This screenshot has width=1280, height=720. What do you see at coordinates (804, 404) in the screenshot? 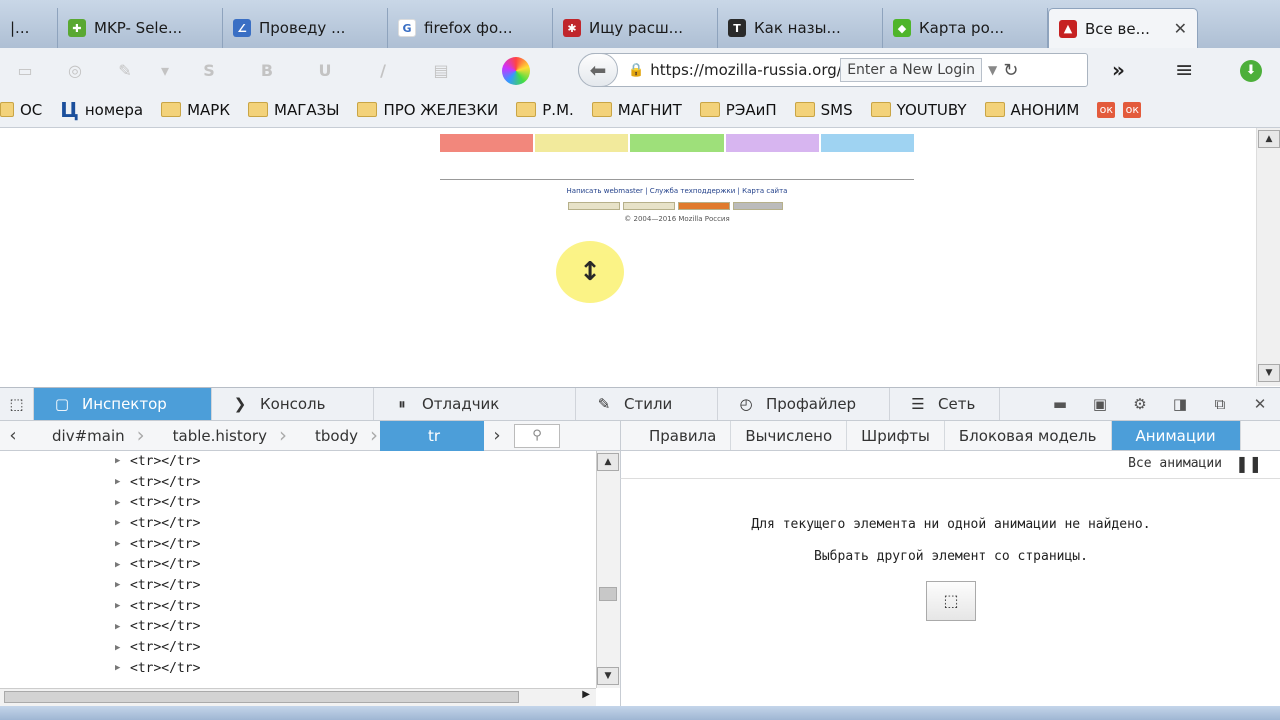
I see `devtools-tab: ◴ Профайлер` at bounding box center [804, 404].